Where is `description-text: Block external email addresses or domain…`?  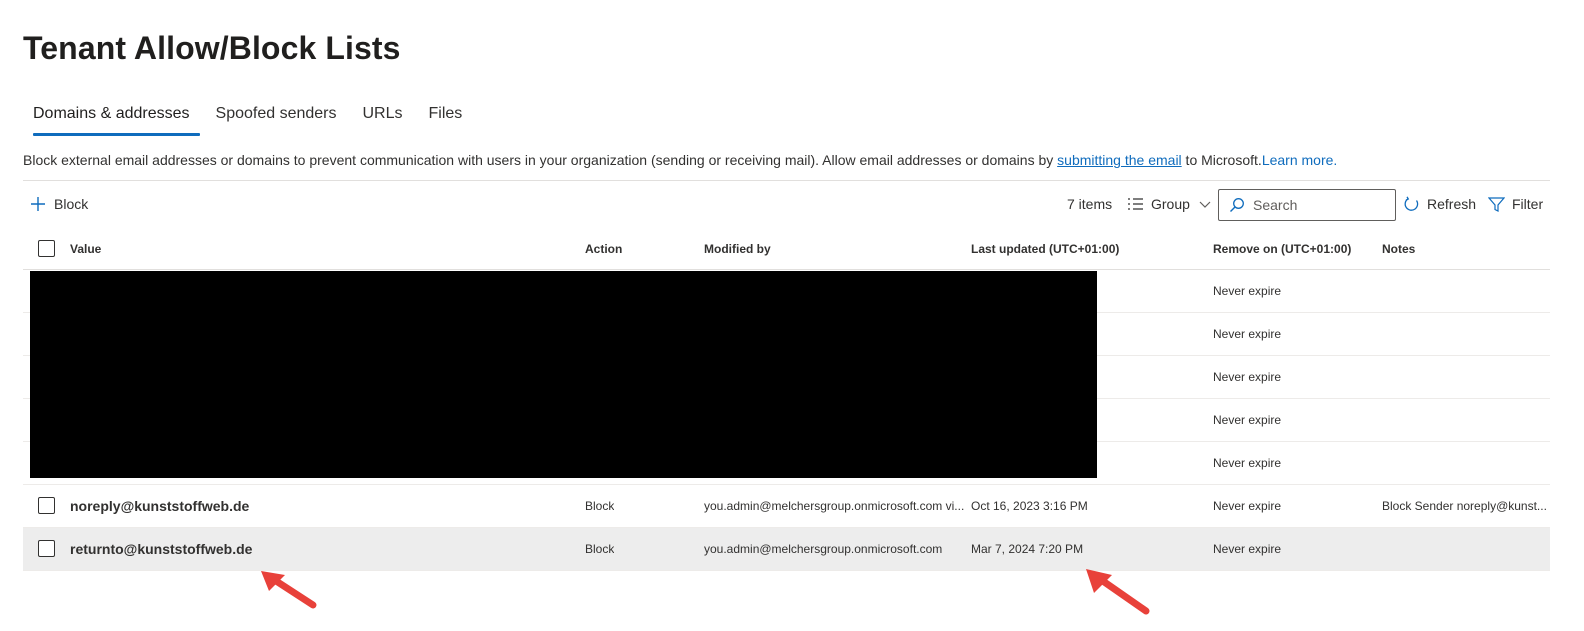
description-text: Block external email addresses or domain… is located at coordinates (540, 160).